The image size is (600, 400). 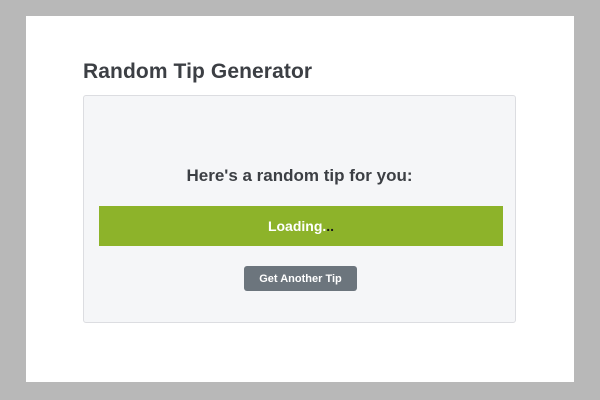 I want to click on get-another-tip-button: Get Another Tip, so click(x=300, y=278).